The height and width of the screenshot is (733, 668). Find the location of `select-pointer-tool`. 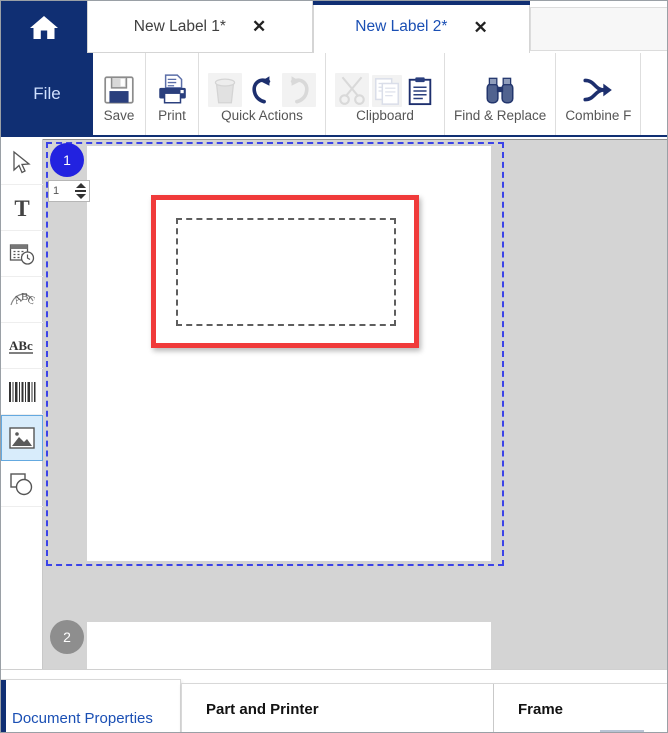

select-pointer-tool is located at coordinates (22, 162).